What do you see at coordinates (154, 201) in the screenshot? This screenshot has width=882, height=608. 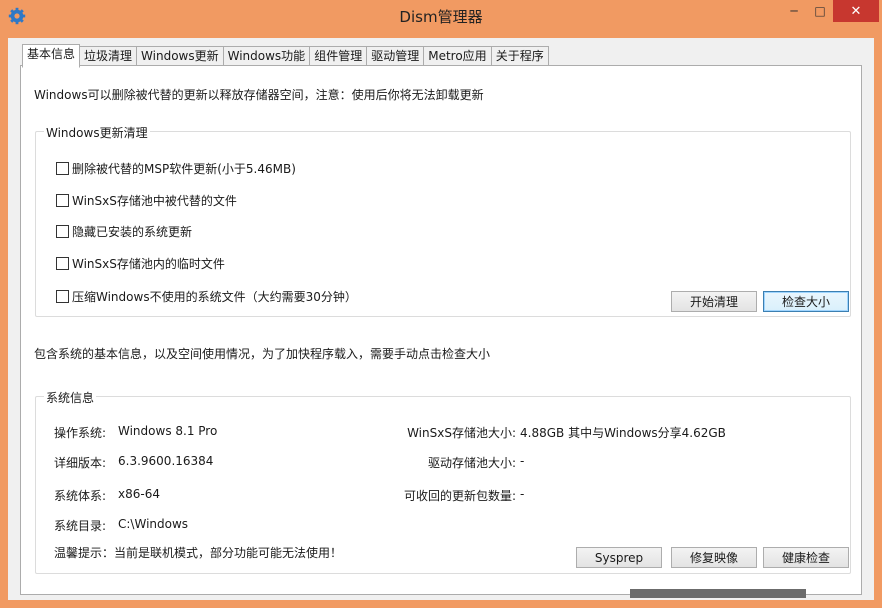 I see `option-label: WinSxS存储池中被代替的文件` at bounding box center [154, 201].